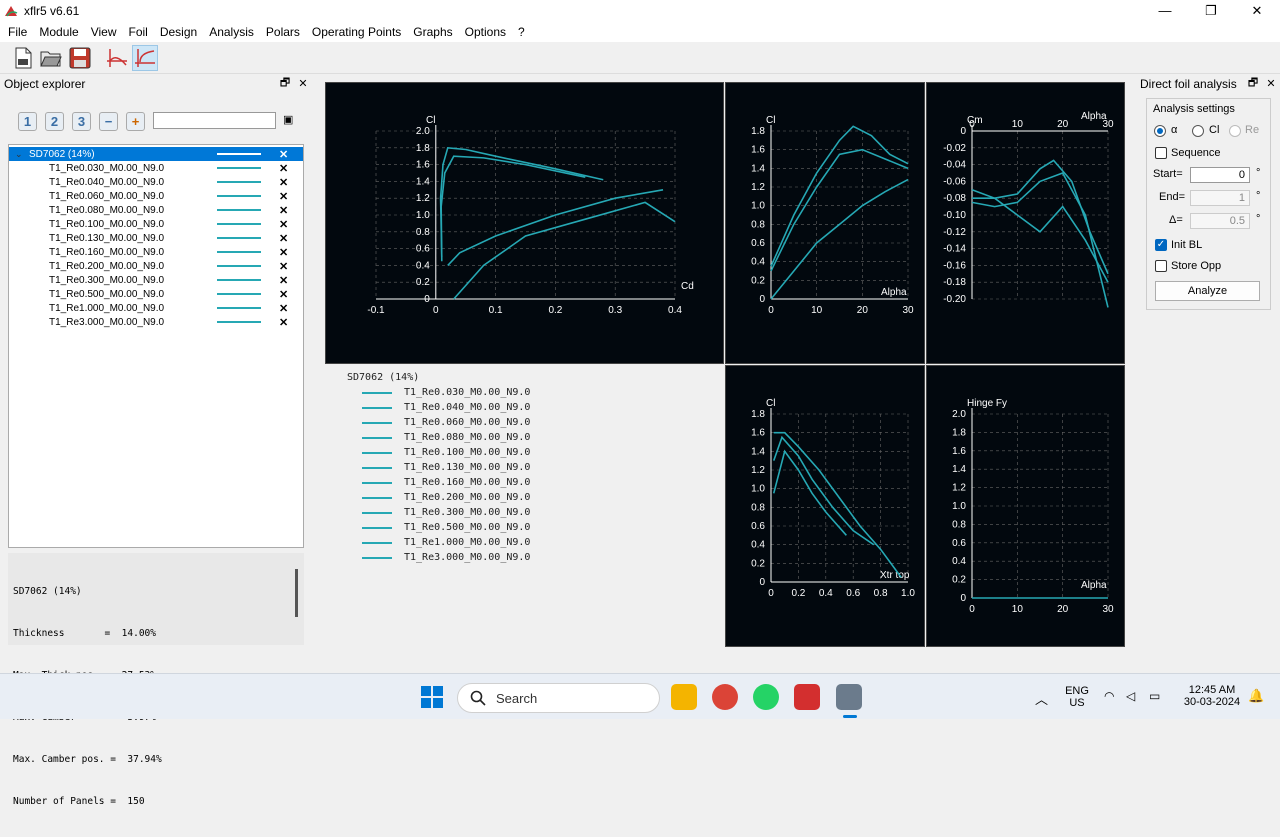 This screenshot has width=1280, height=837. I want to click on tree-polar-row: T1_Re0.100_M0.00_N9.0 ✕, so click(156, 224).